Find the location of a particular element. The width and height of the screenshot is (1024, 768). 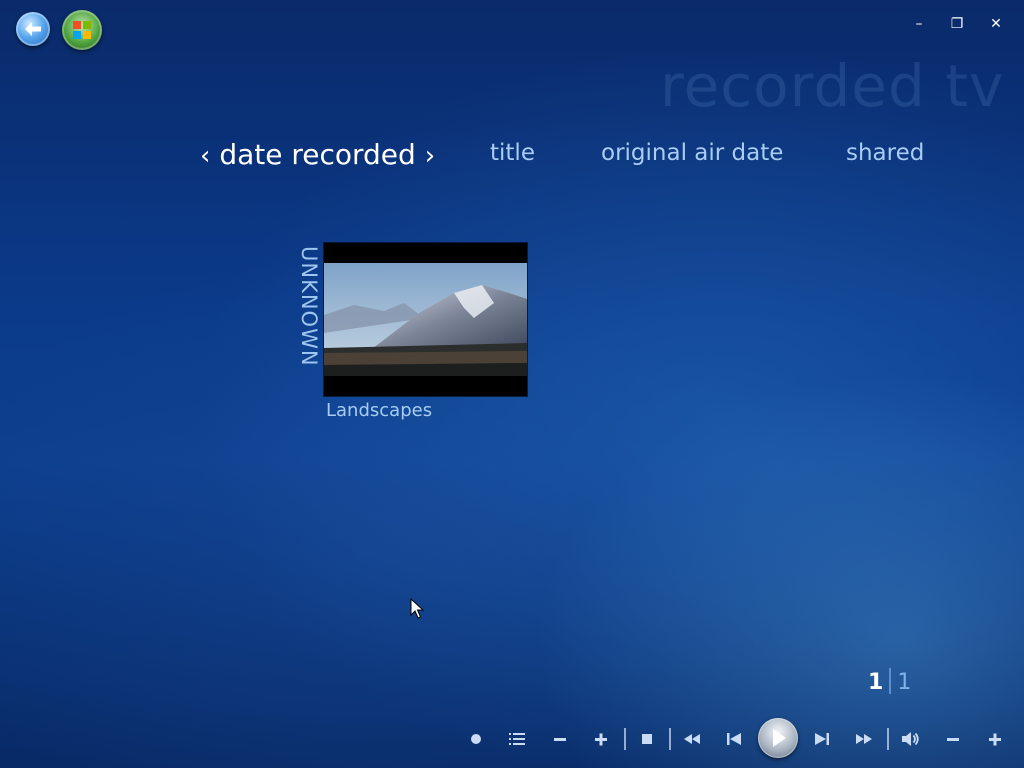

volume-down-icon is located at coordinates (953, 739).